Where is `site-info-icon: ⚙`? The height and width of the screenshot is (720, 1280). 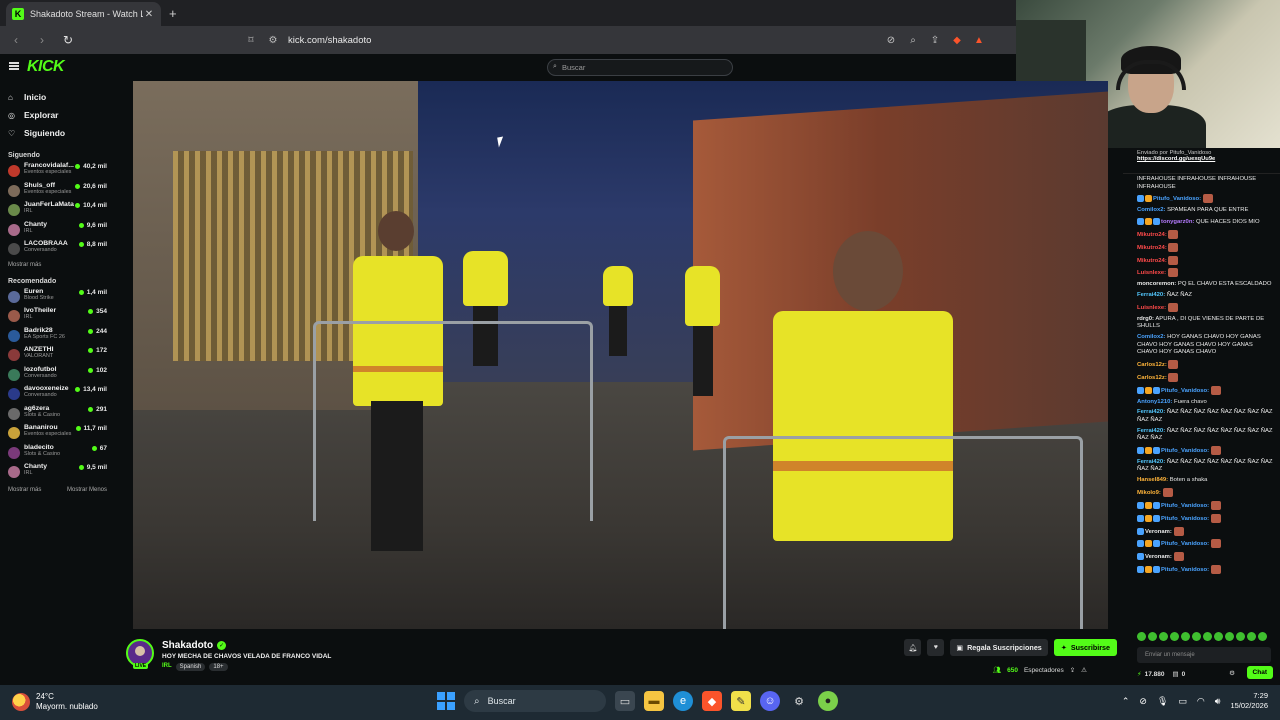 site-info-icon: ⚙ is located at coordinates (273, 40).